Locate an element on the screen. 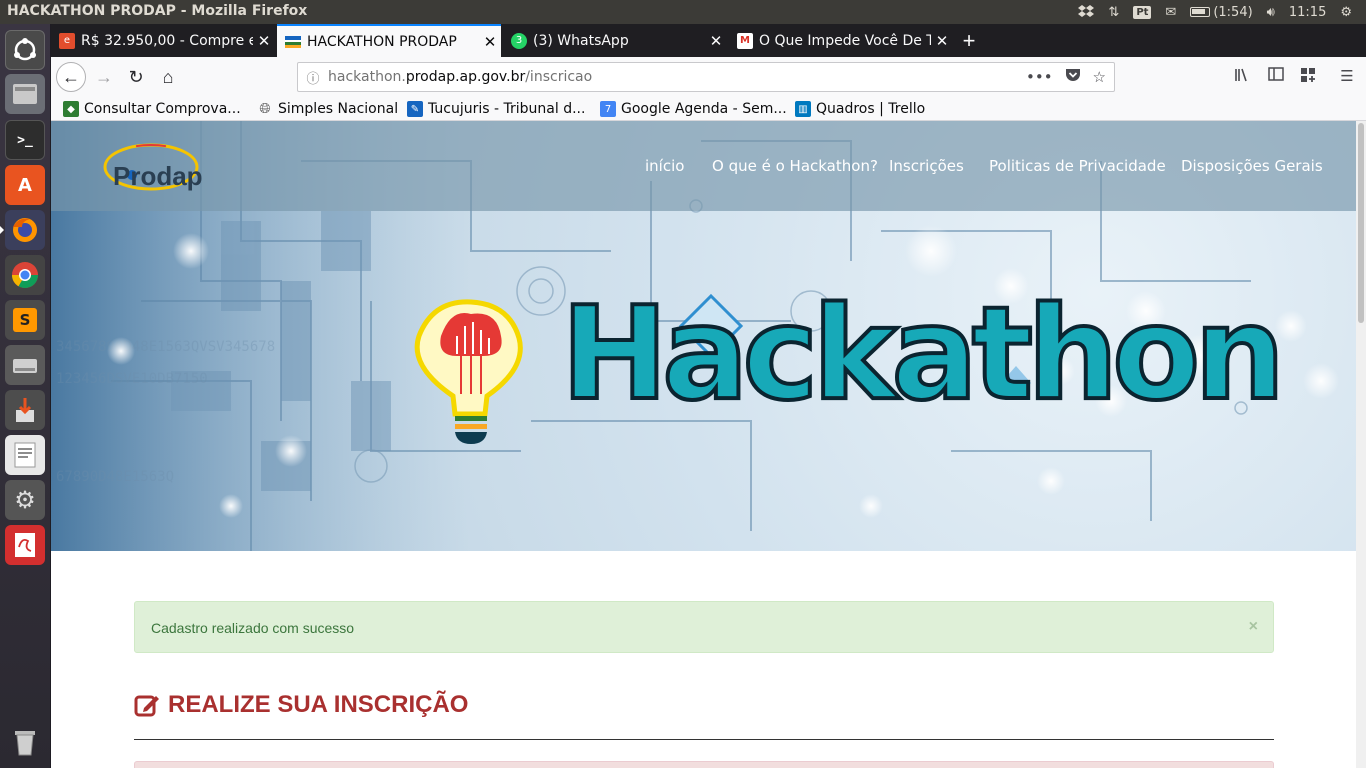 The image size is (1366, 768). tab-label: (3) WhatsApp is located at coordinates (581, 40).